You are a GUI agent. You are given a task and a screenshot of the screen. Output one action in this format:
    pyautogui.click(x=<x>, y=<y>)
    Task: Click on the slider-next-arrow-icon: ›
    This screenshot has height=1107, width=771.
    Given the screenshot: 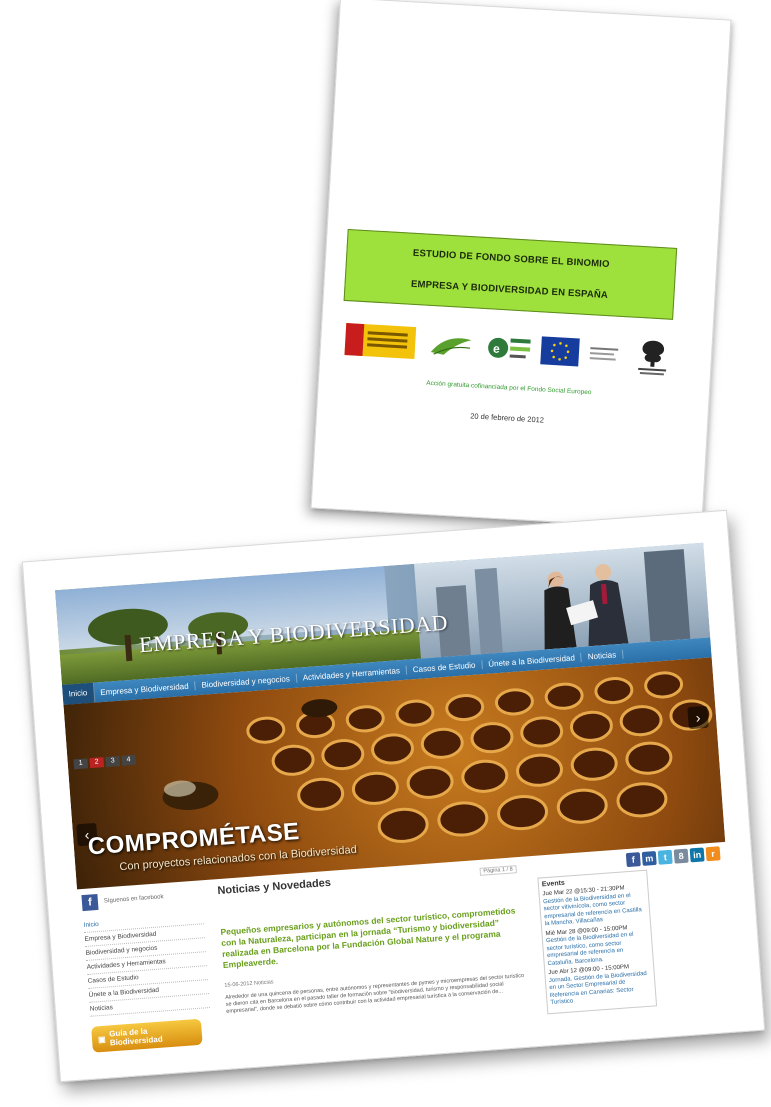 What is the action you would take?
    pyautogui.click(x=698, y=717)
    